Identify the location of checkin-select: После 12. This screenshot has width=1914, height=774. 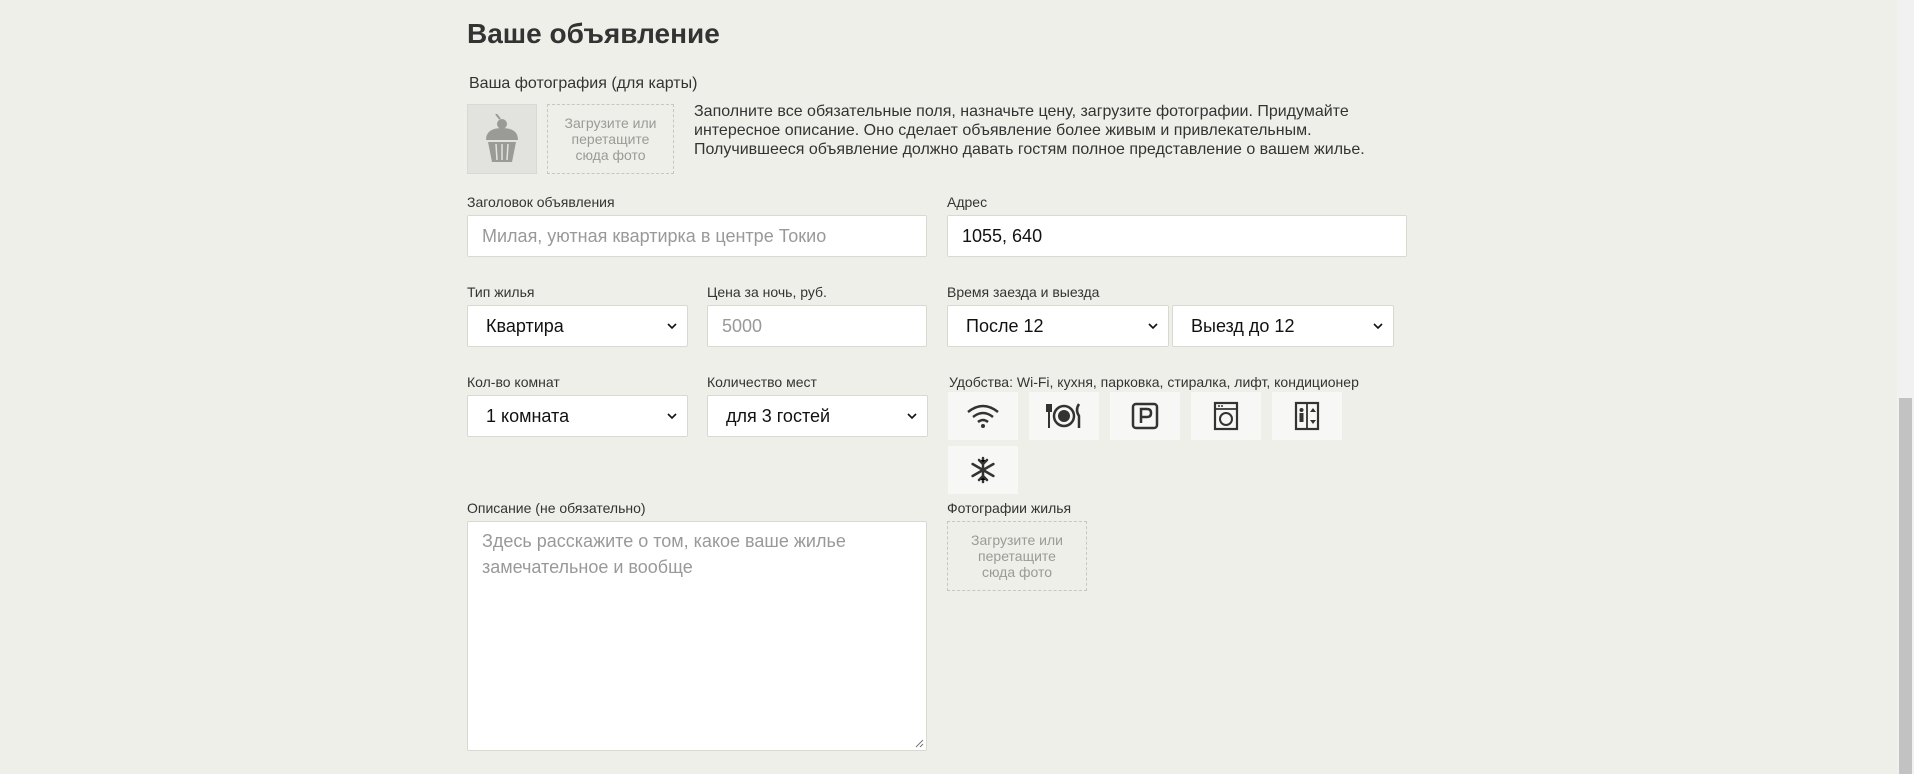
(1058, 326).